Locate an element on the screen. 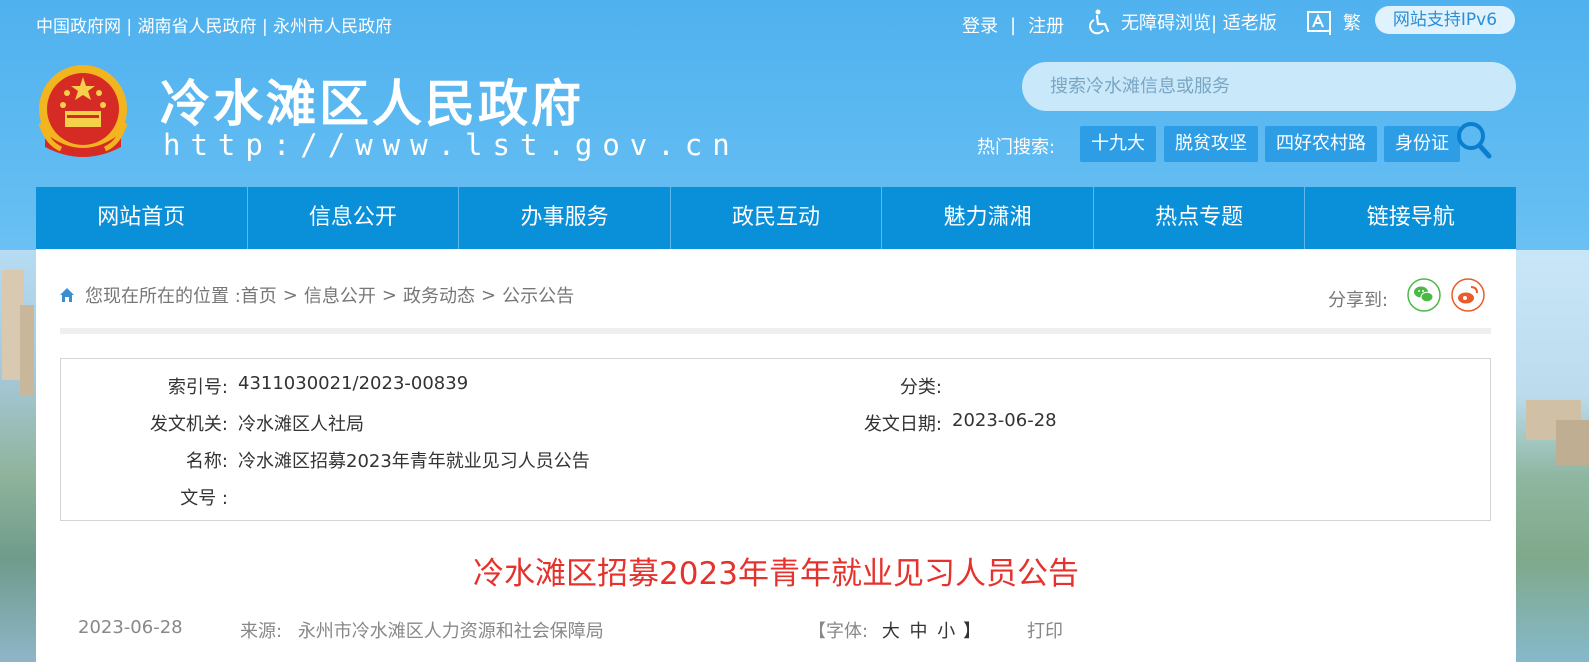 Image resolution: width=1589 pixels, height=662 pixels. breadcrumb-info: 信息公开 is located at coordinates (340, 295).